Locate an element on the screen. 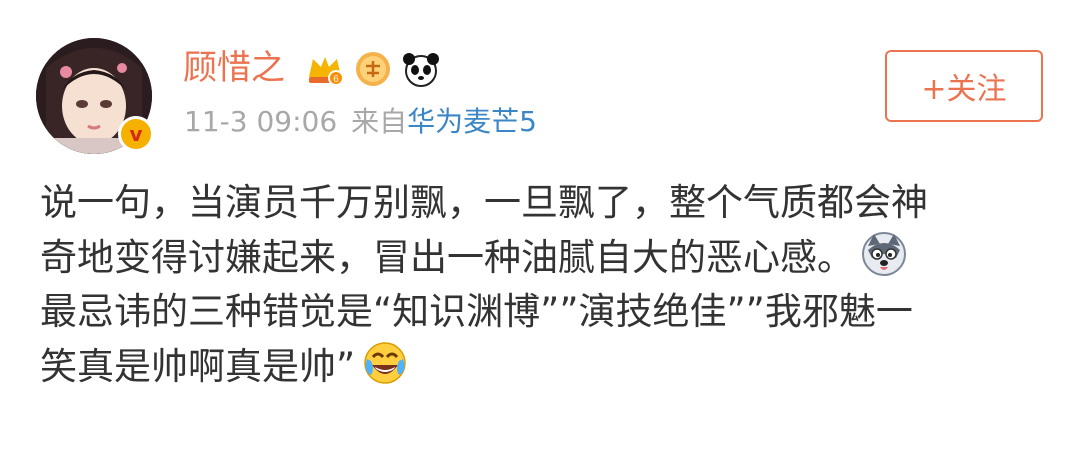 This screenshot has width=1080, height=456. post-text-line-with-emoji: 奇地变得讨嫌起来，冒出一种油腻自大的恶心感。 is located at coordinates (545, 257).